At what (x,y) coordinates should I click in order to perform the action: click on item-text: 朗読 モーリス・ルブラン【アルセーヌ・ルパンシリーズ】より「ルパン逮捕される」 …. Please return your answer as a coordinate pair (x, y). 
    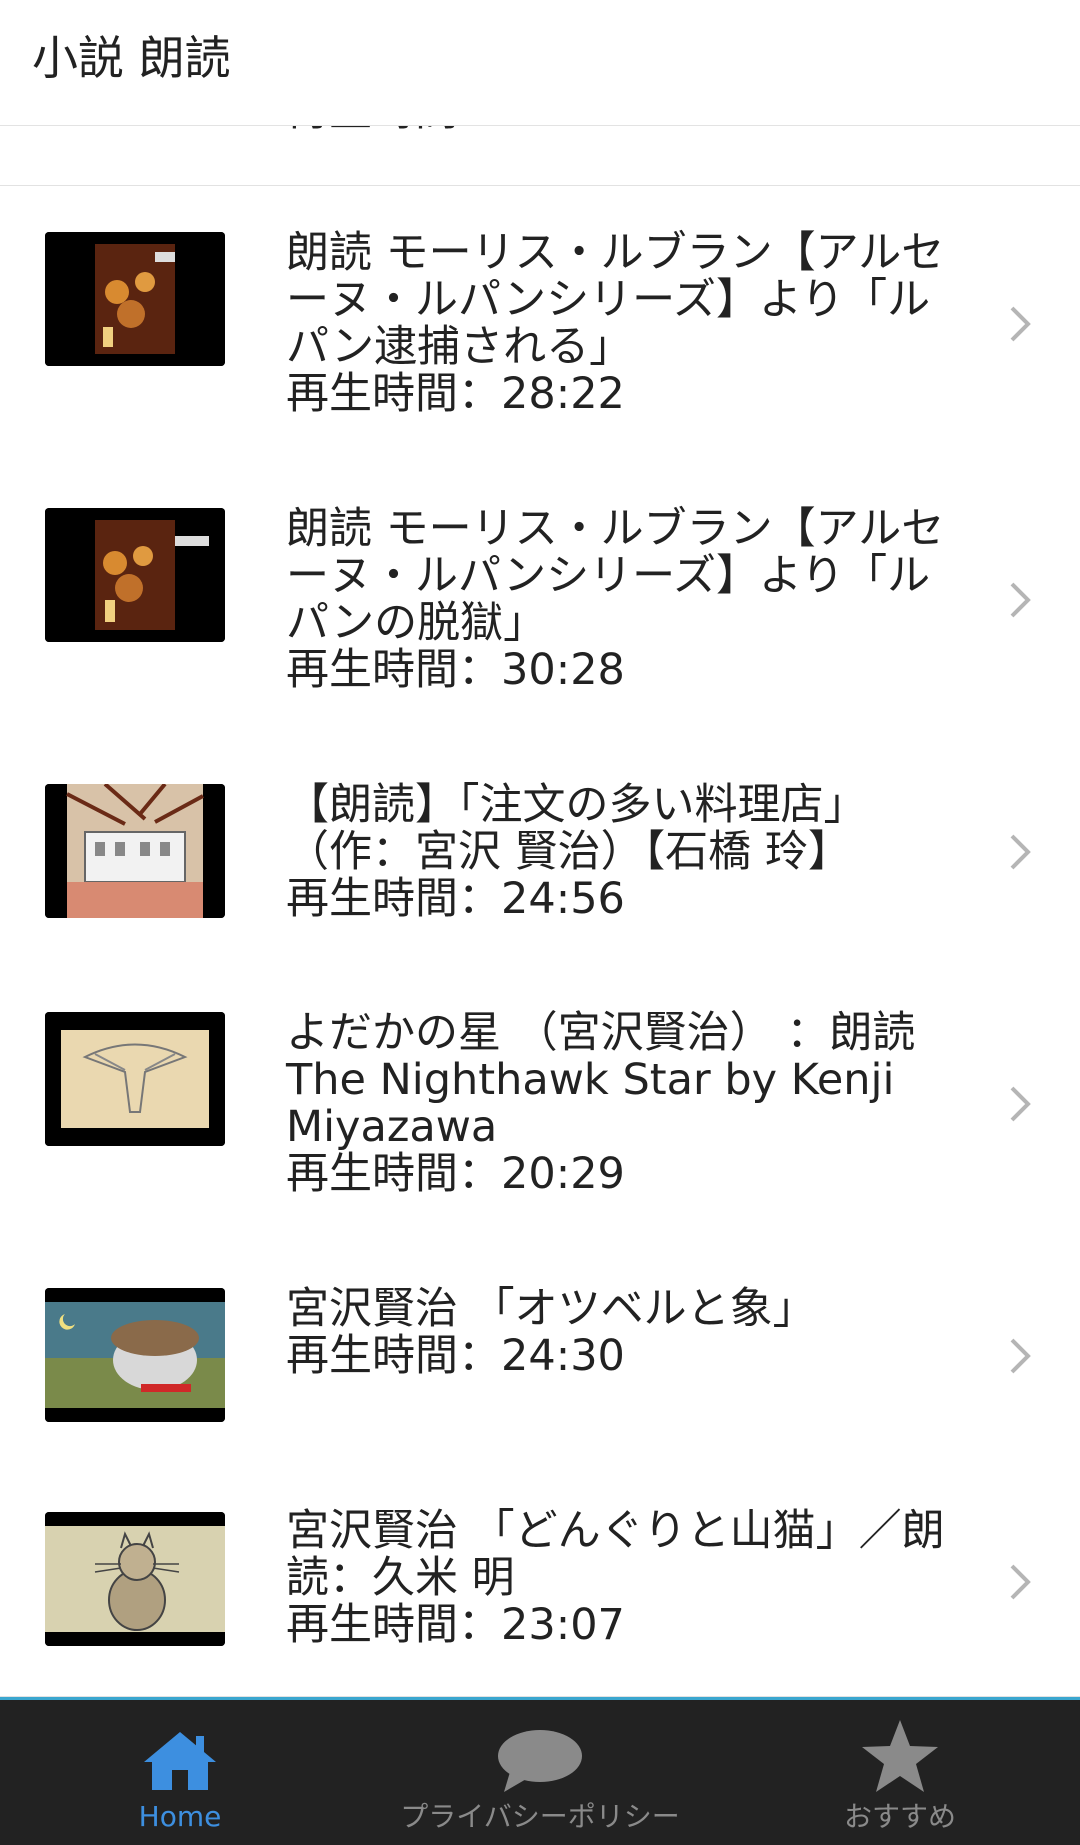
    Looking at the image, I should click on (616, 324).